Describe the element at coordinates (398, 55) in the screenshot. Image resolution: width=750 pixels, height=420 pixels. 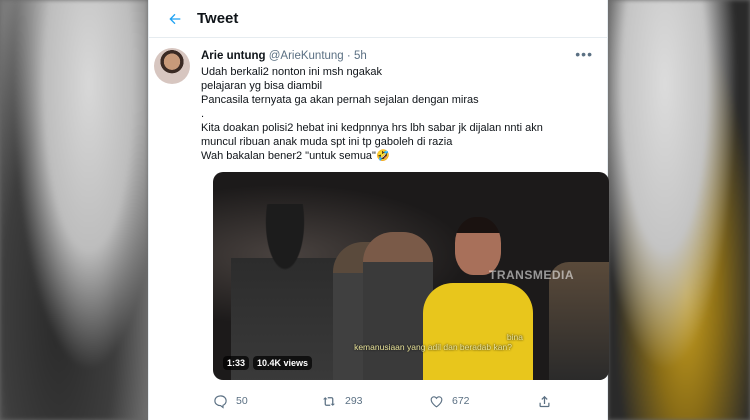
I see `tweet-meta: Arie untung @ArieKuntung · 5h` at that location.